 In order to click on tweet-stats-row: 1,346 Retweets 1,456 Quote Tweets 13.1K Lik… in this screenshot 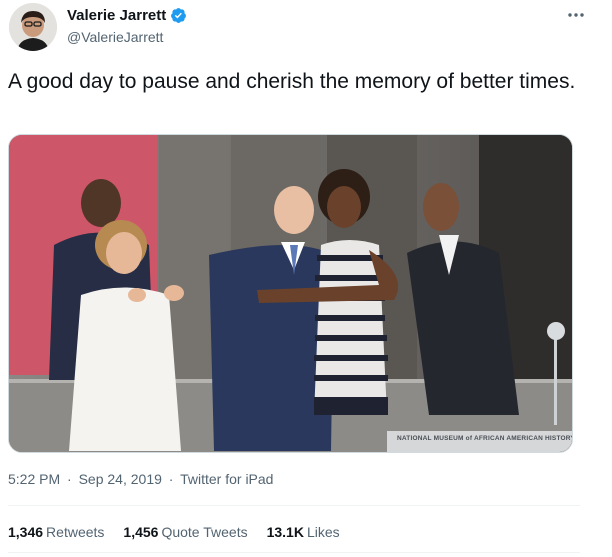, I will do `click(174, 532)`.